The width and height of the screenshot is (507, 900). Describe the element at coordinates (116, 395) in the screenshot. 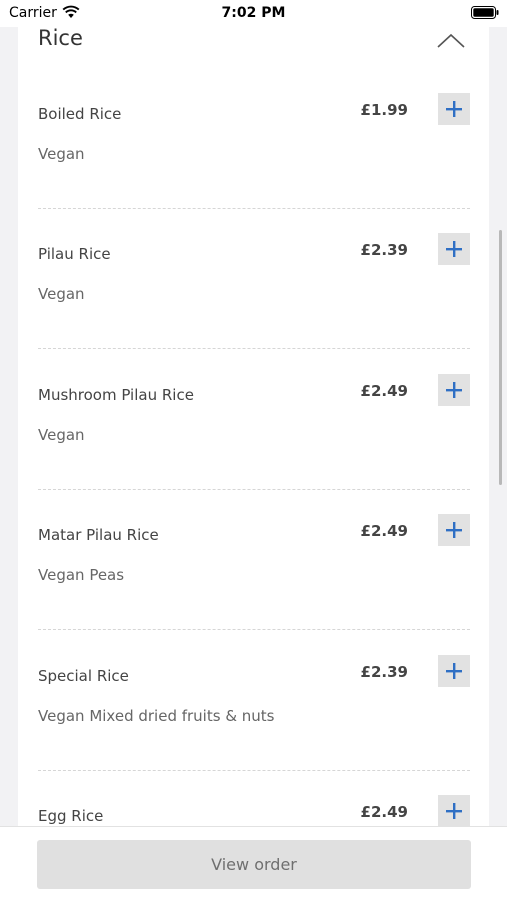

I see `item-name: Mushroom Pilau Rice` at that location.